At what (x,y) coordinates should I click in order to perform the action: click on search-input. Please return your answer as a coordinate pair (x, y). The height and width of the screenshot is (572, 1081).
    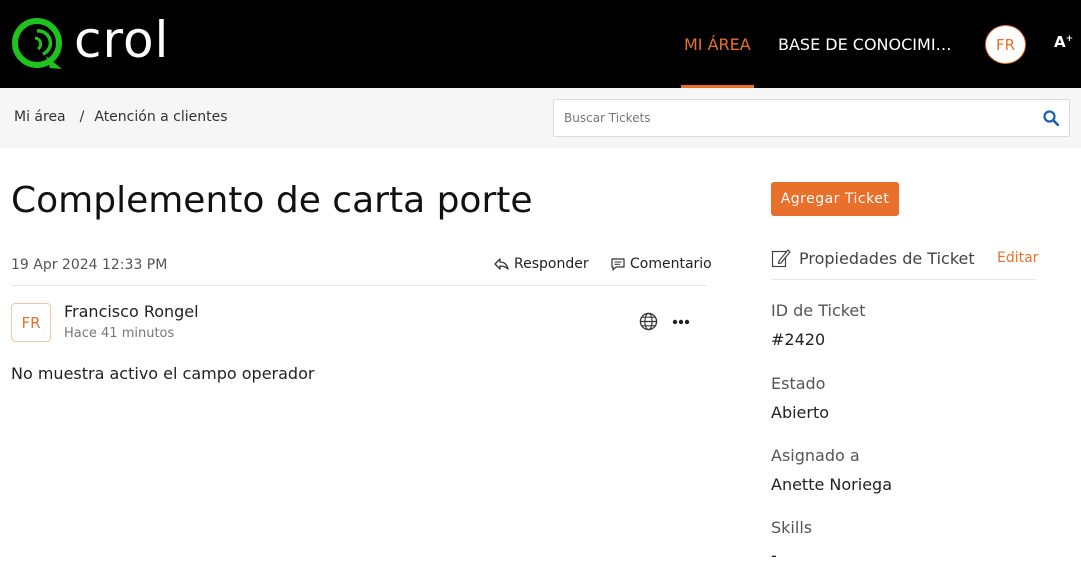
    Looking at the image, I should click on (789, 118).